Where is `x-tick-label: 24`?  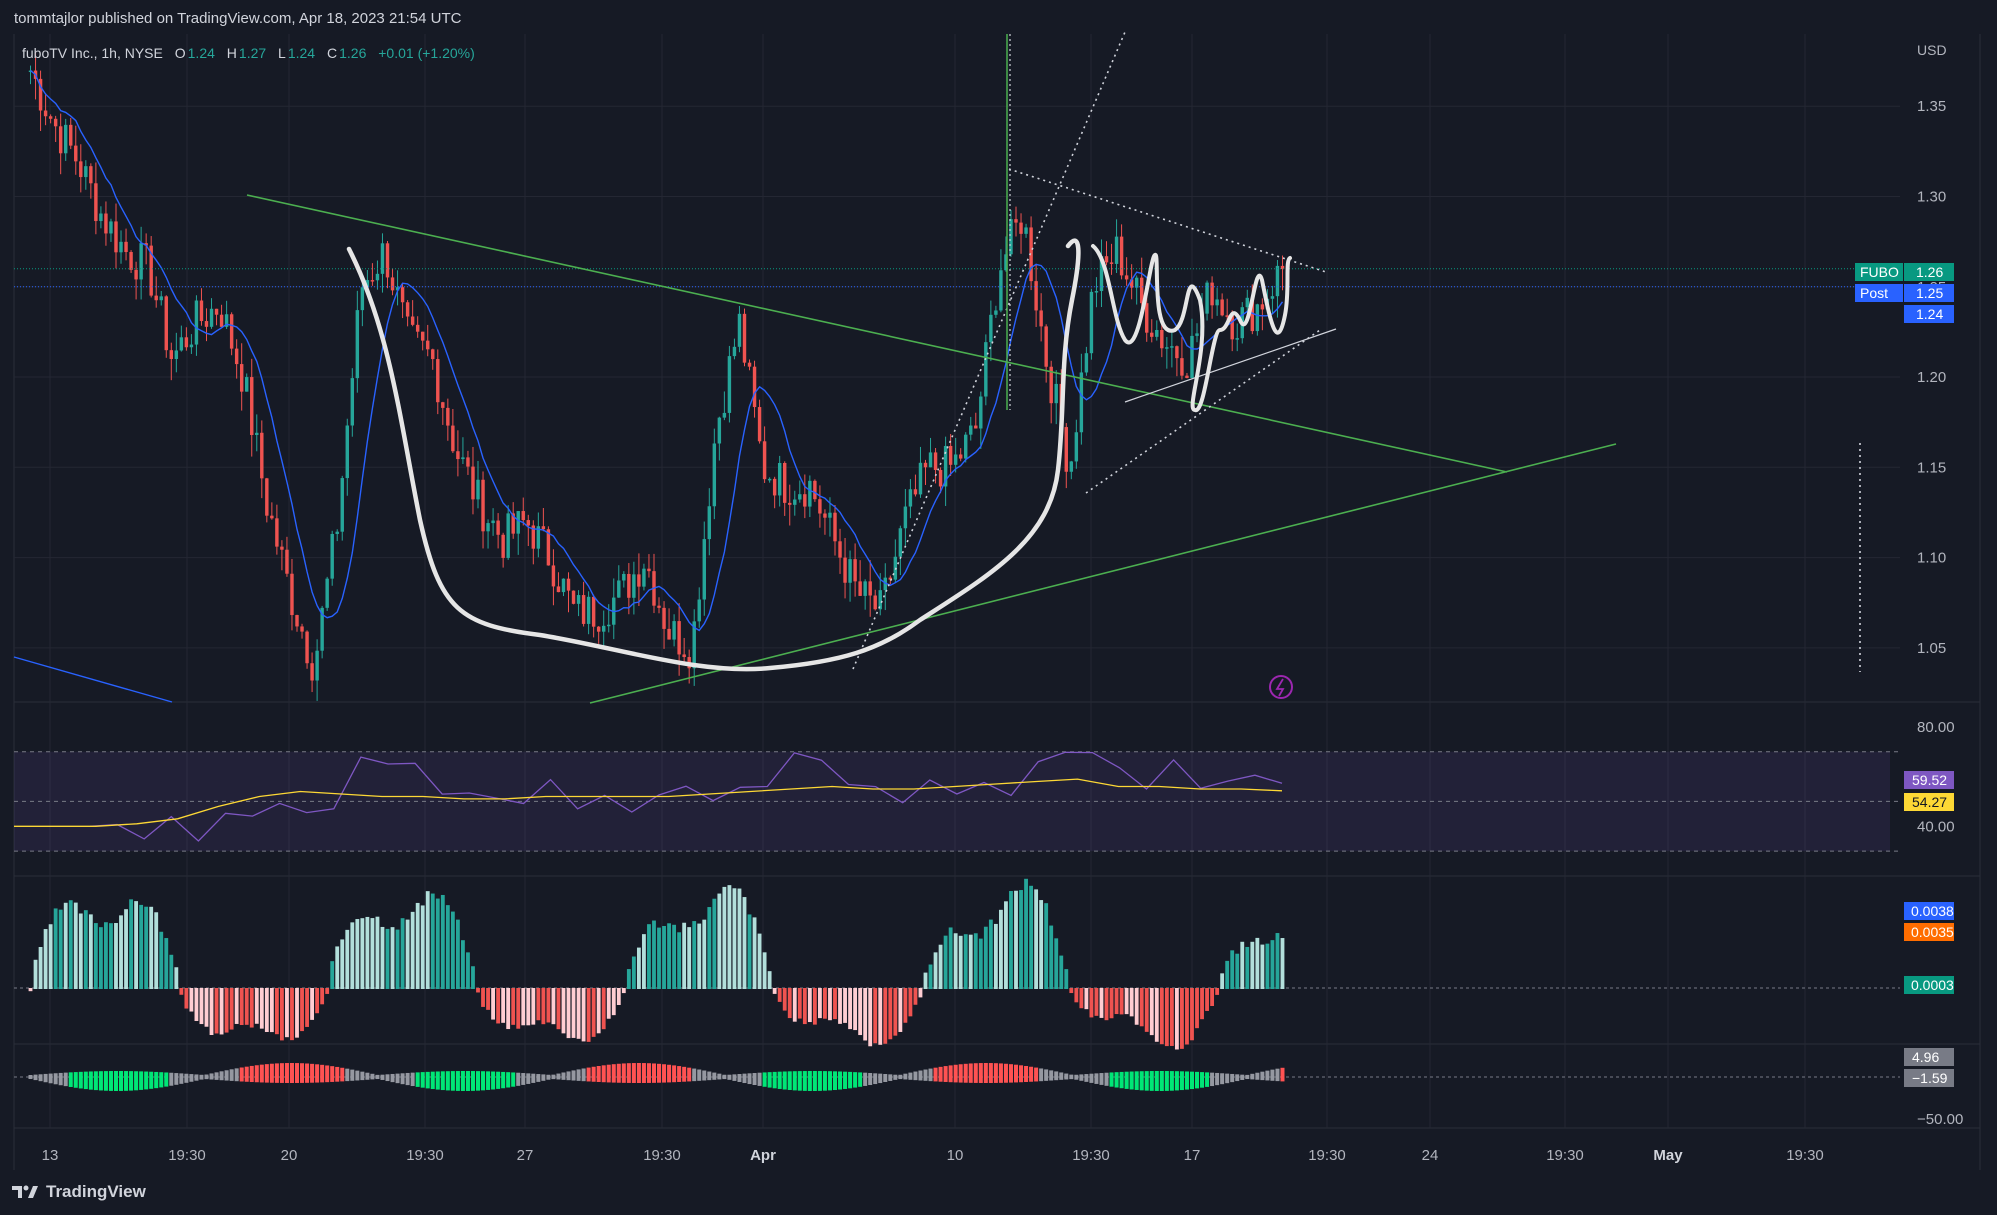 x-tick-label: 24 is located at coordinates (1430, 1155).